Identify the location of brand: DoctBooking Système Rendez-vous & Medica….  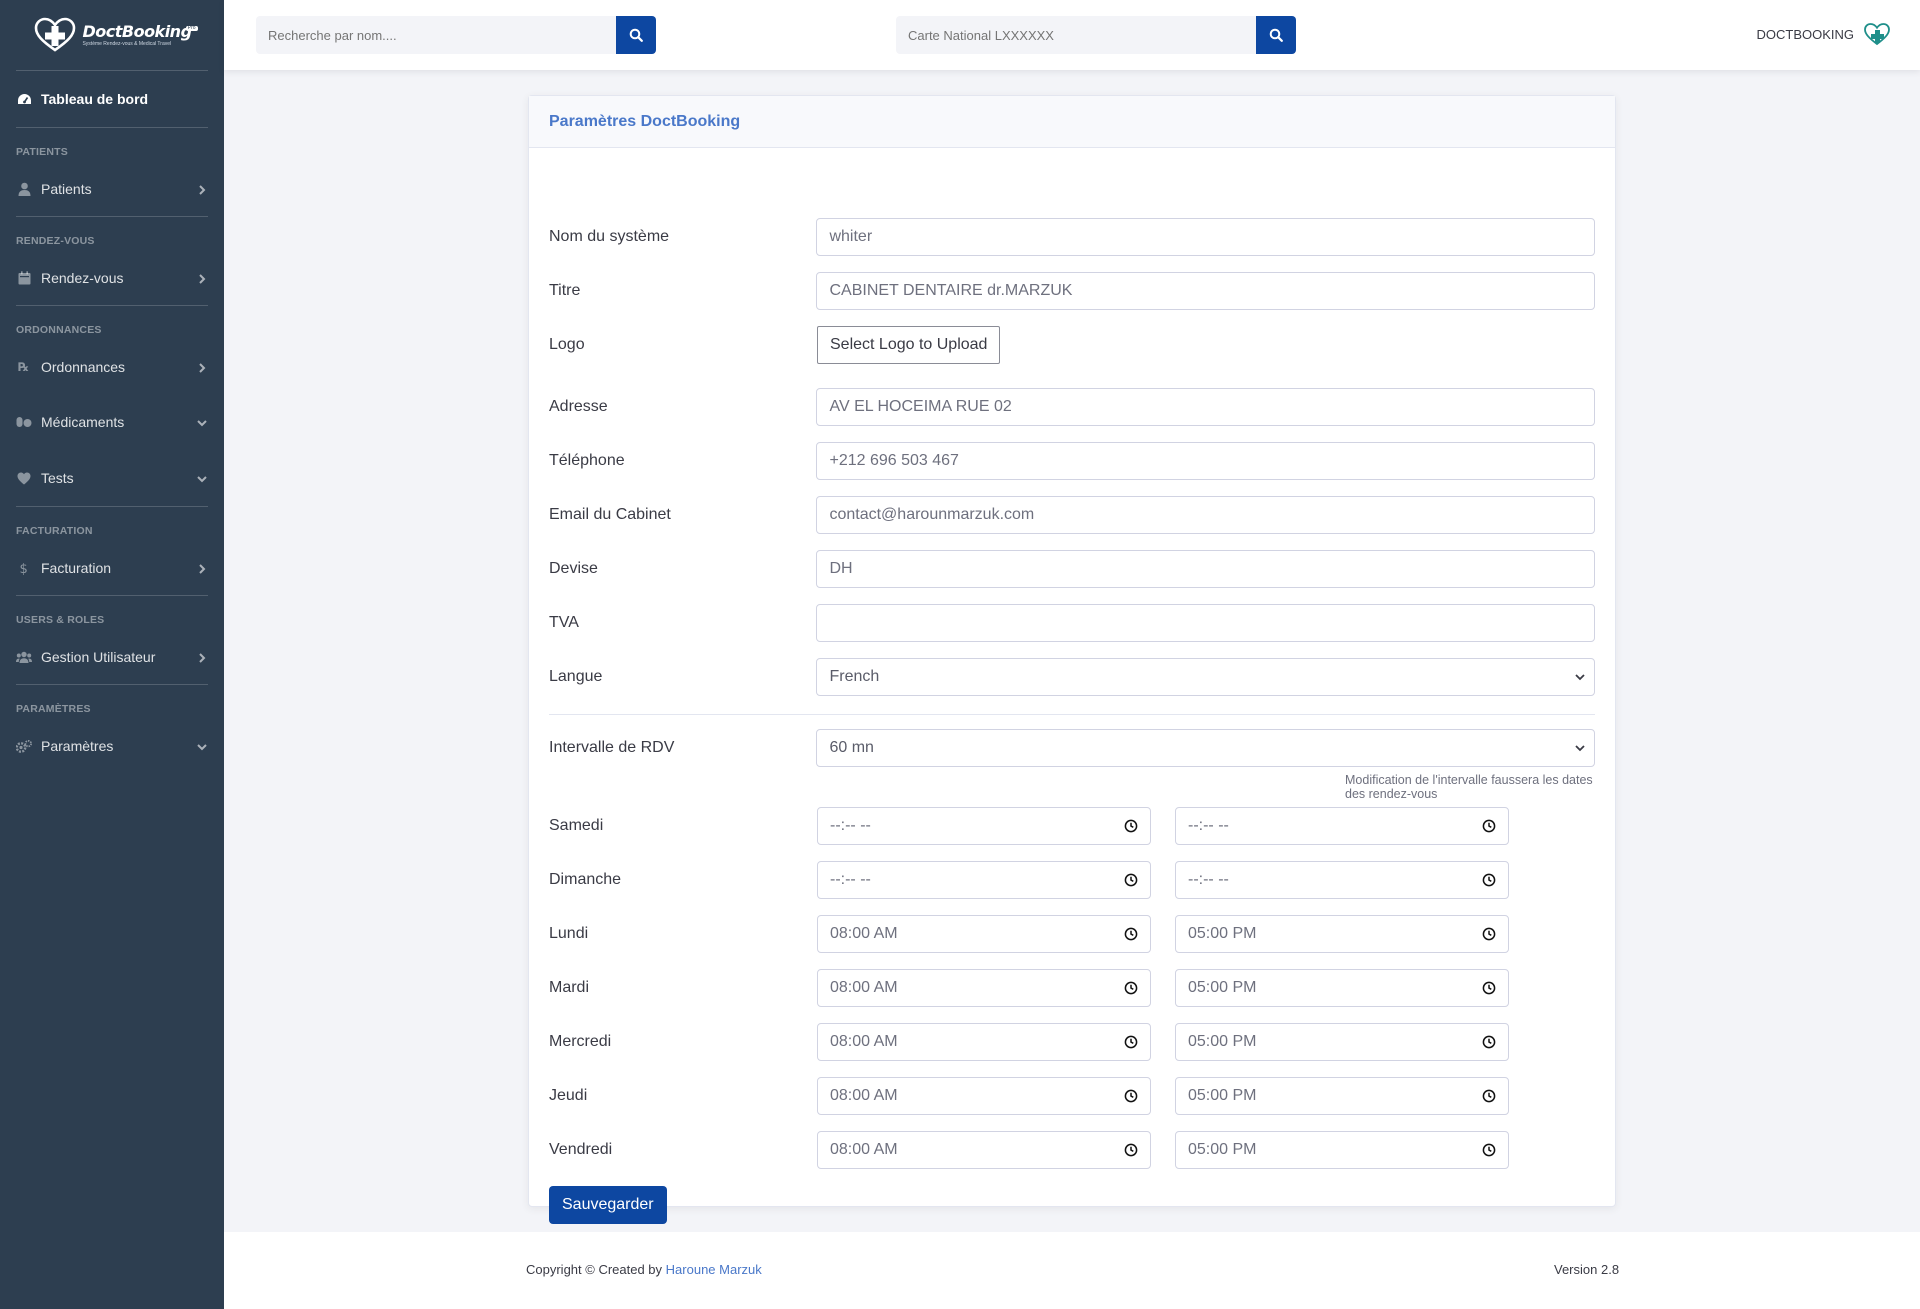
(112, 35).